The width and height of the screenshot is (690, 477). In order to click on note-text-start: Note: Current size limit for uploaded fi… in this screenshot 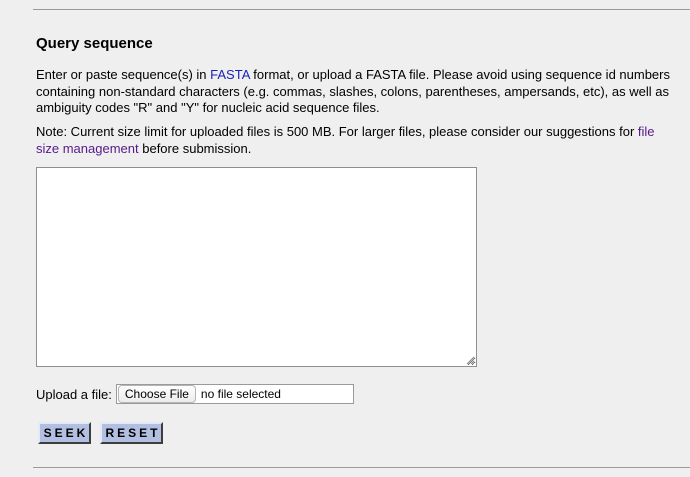, I will do `click(337, 131)`.